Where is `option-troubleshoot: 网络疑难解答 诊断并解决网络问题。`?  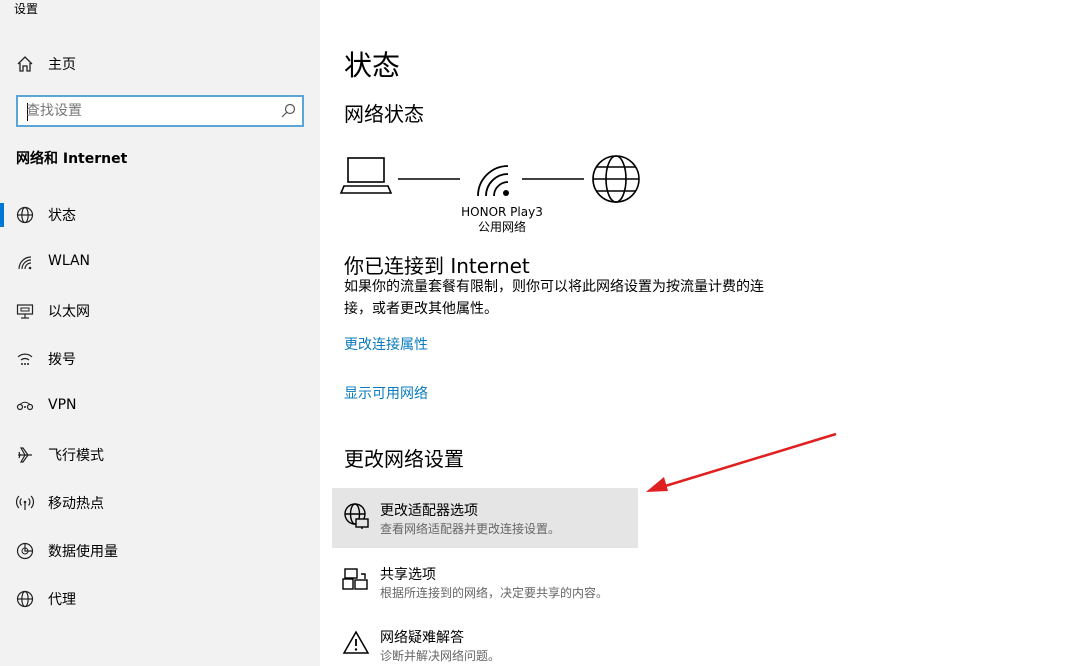
option-troubleshoot: 网络疑难解答 诊断并解决网络问题。 is located at coordinates (485, 640).